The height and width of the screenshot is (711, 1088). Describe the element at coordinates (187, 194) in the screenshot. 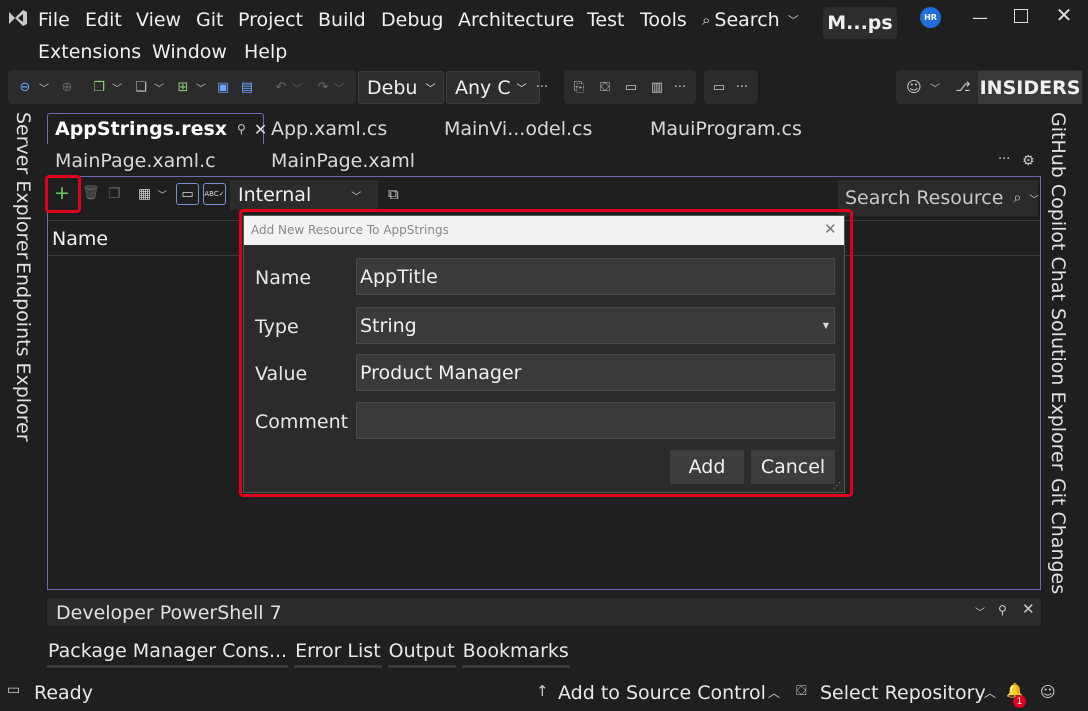

I see `comment-icon: ▭` at that location.